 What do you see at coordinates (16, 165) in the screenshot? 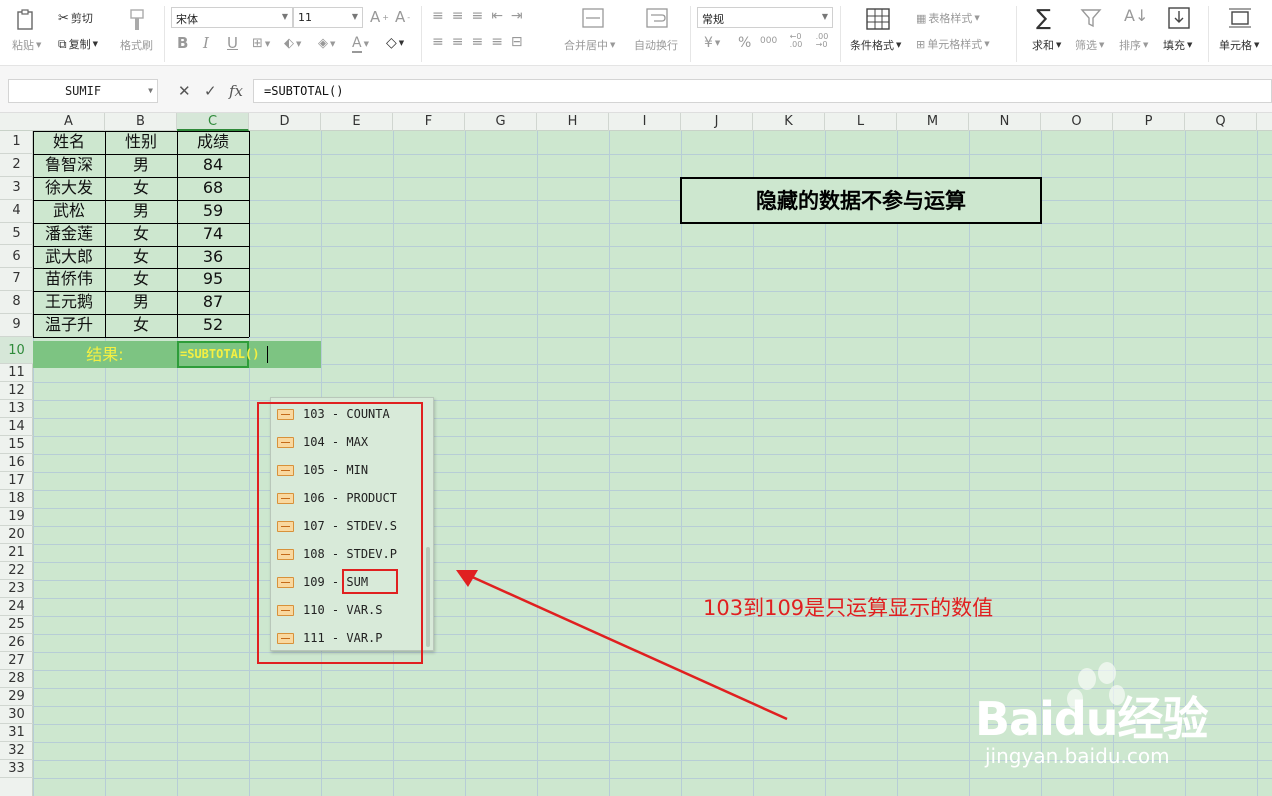
I see `row-header: 2` at bounding box center [16, 165].